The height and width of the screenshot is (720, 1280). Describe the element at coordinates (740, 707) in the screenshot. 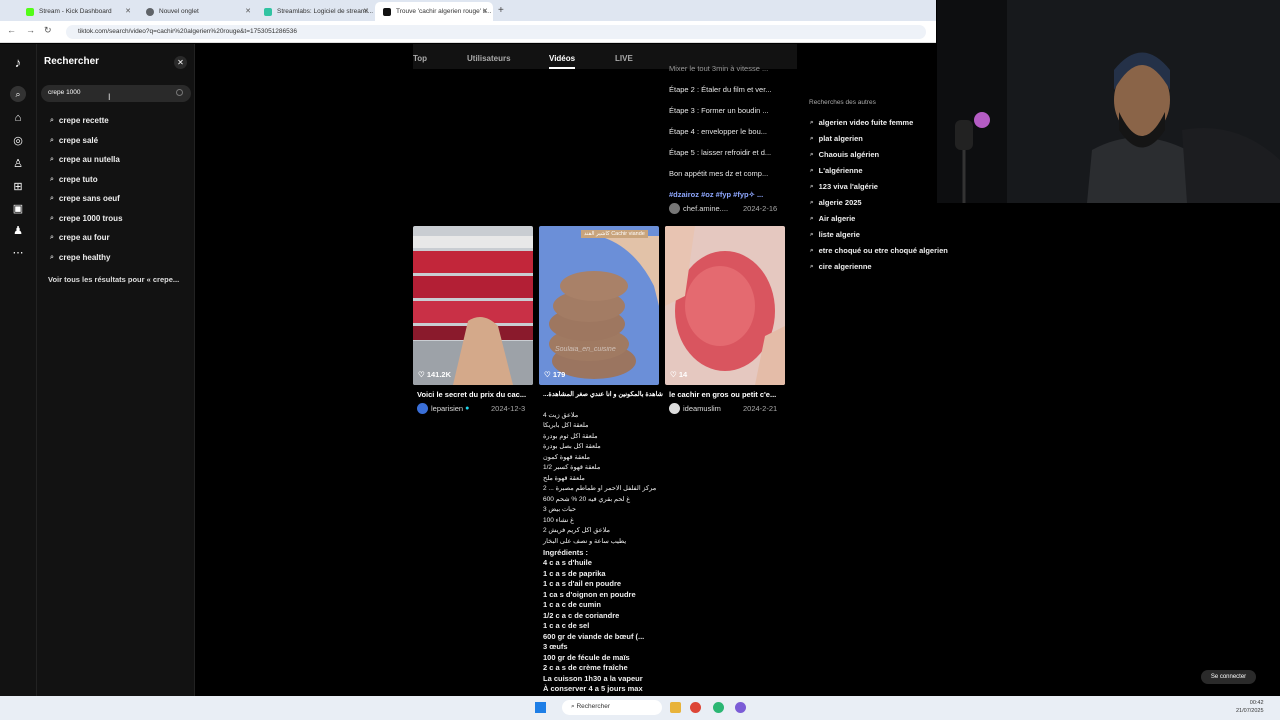

I see `discord-icon` at that location.